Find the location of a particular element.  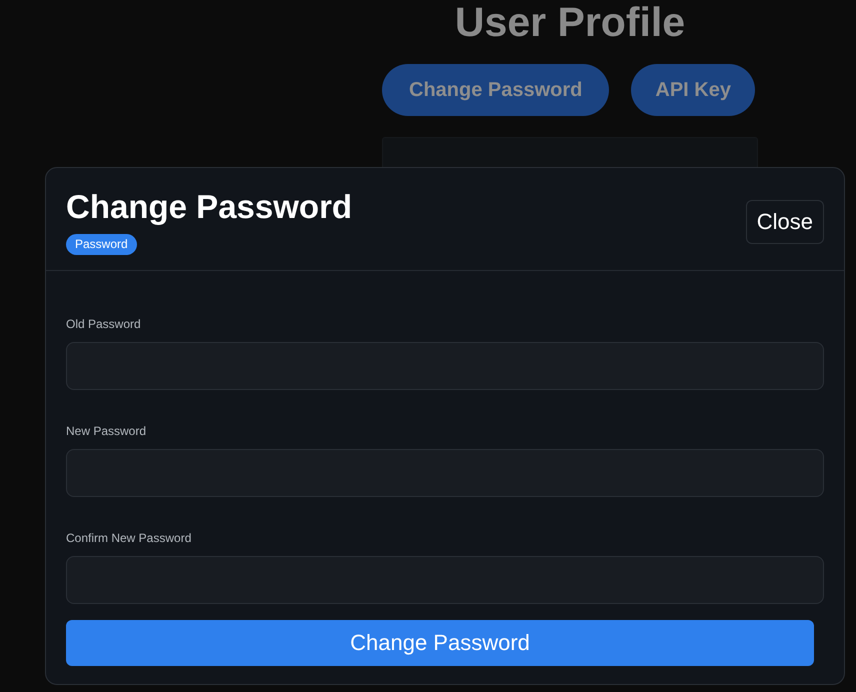

page-title: User Profile is located at coordinates (570, 22).